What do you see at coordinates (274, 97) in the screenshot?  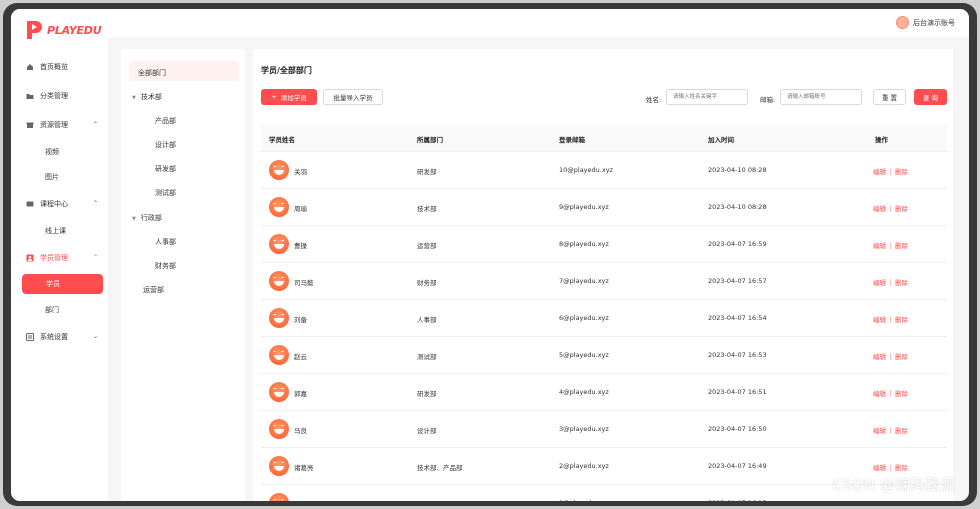 I see `plus-icon: +` at bounding box center [274, 97].